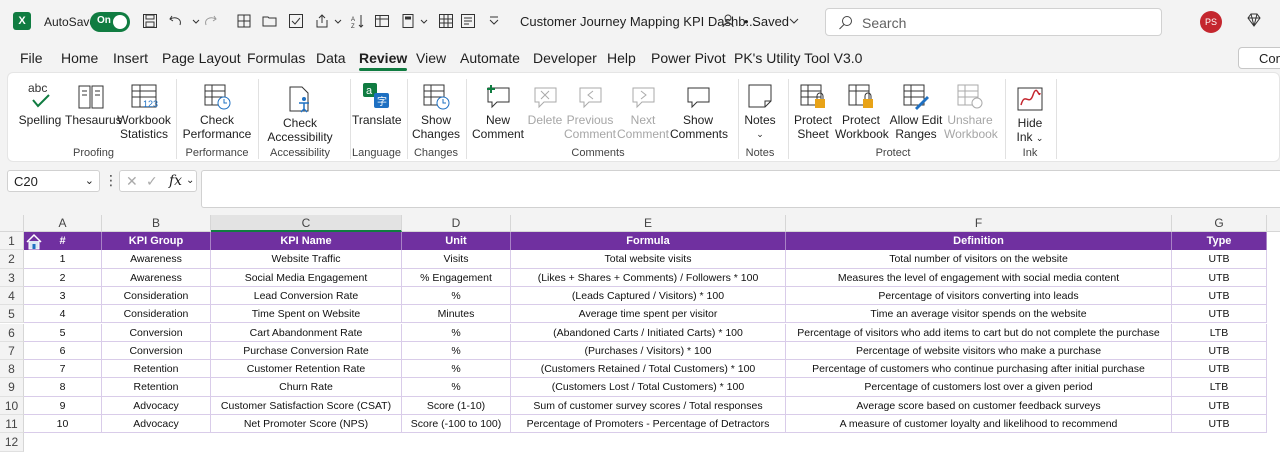  Describe the element at coordinates (1211, 22) in the screenshot. I see `user-avatar: PS` at that location.